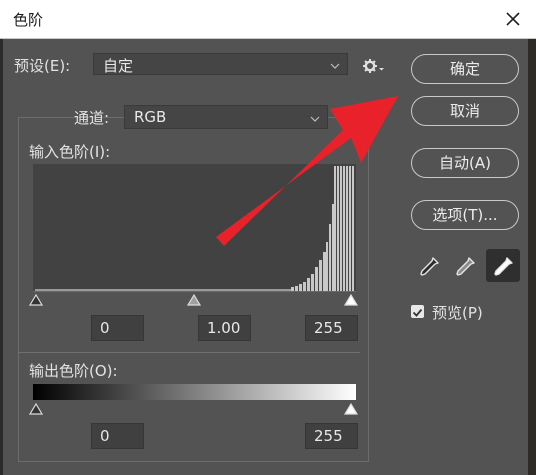  Describe the element at coordinates (28, 20) in the screenshot. I see `dialog-title: 色阶` at that location.